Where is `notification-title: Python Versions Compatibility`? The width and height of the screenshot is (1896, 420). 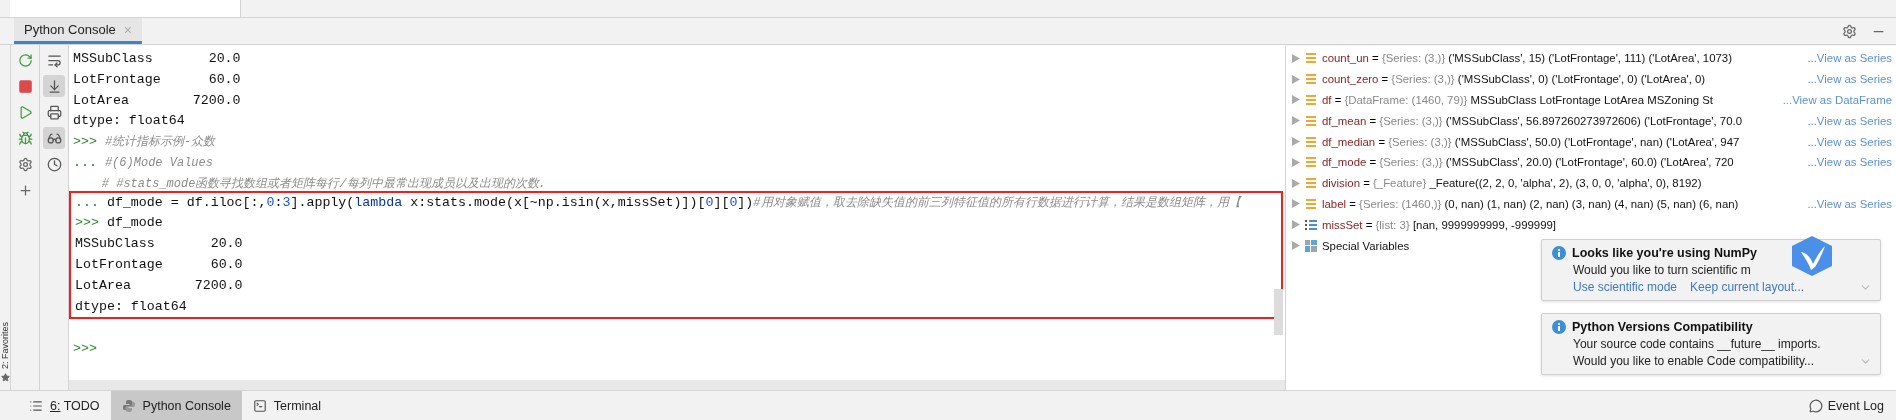
notification-title: Python Versions Compatibility is located at coordinates (1662, 327).